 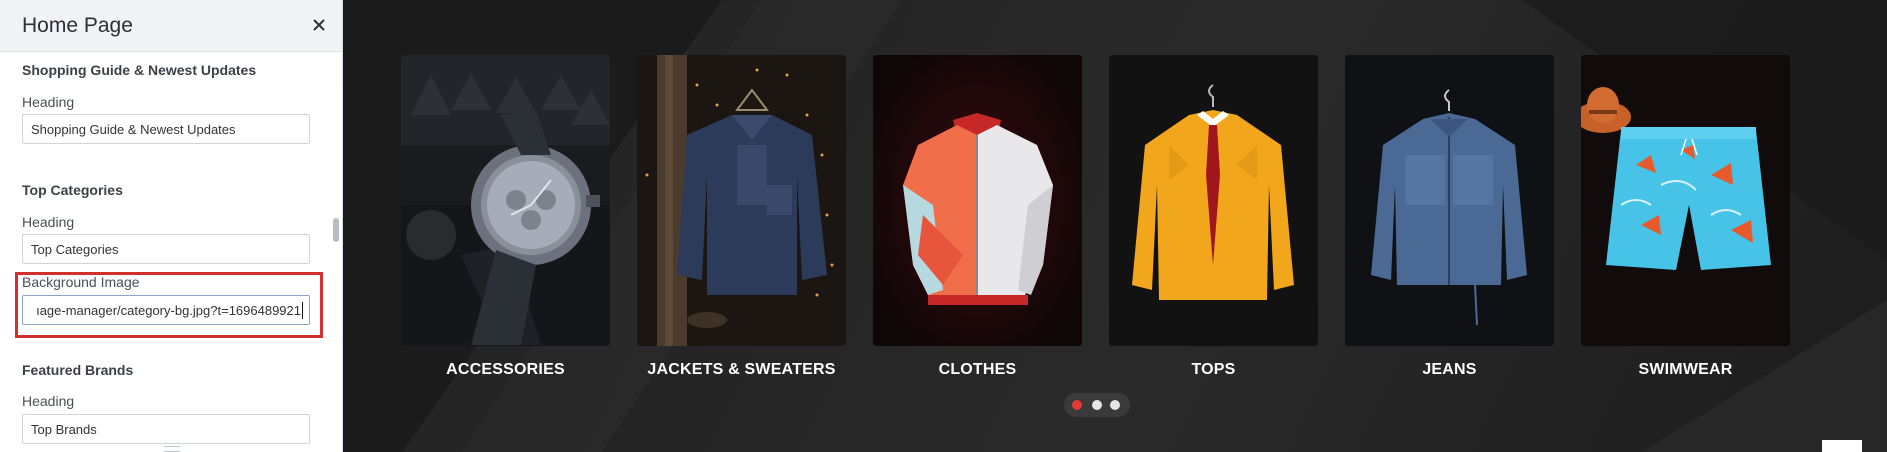 I want to click on resize-grip-icon, so click(x=172, y=449).